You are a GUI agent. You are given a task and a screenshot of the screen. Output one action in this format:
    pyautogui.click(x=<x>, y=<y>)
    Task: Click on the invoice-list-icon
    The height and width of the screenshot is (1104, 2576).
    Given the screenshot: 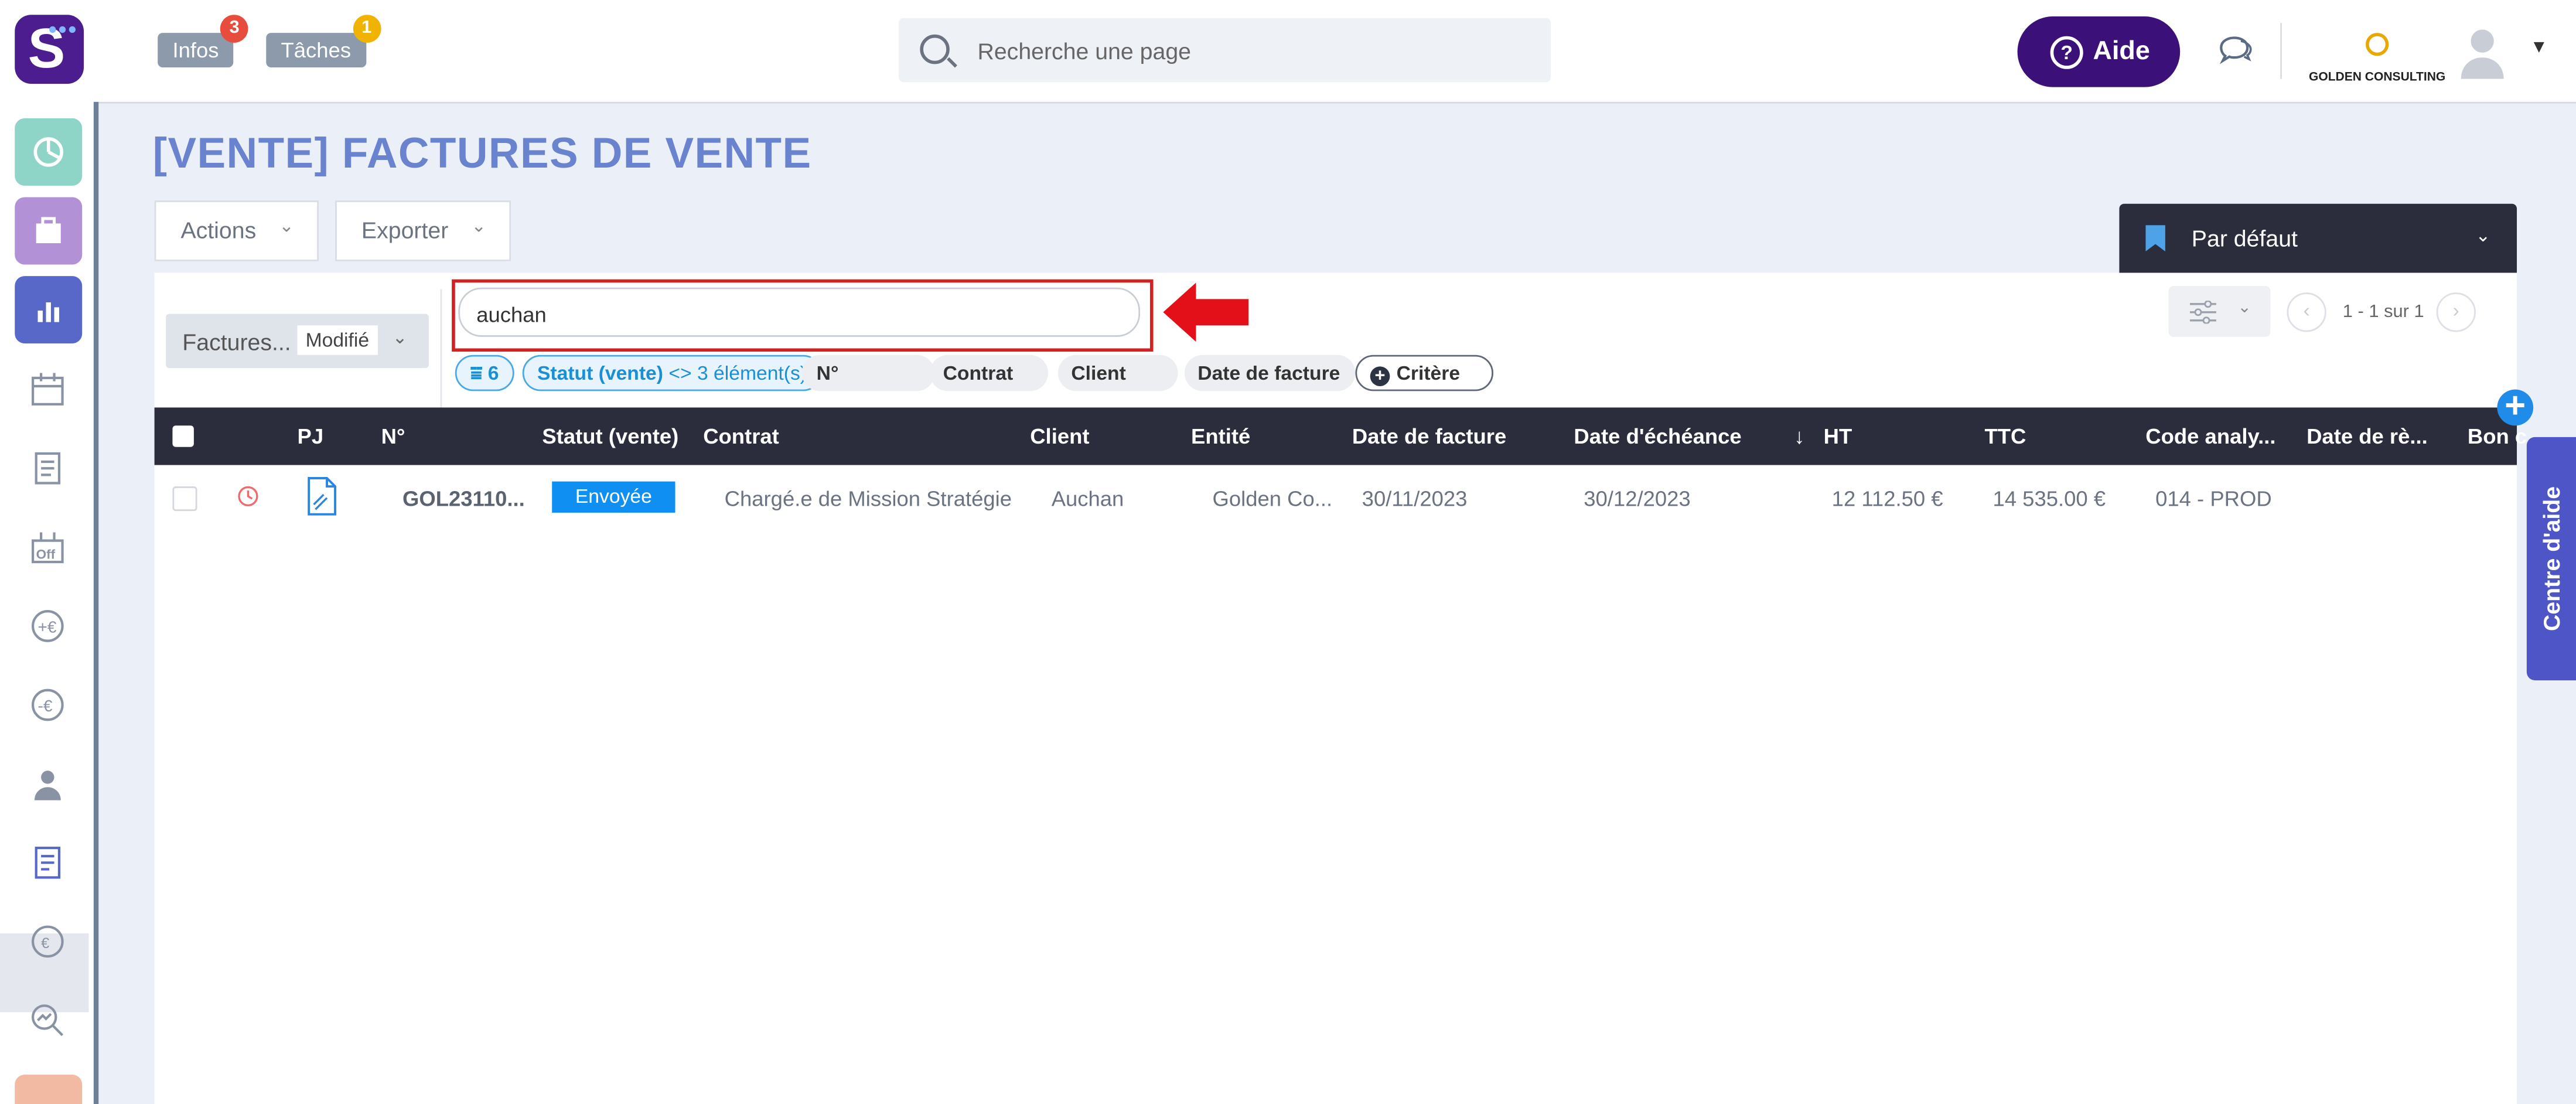 What is the action you would take?
    pyautogui.click(x=47, y=468)
    